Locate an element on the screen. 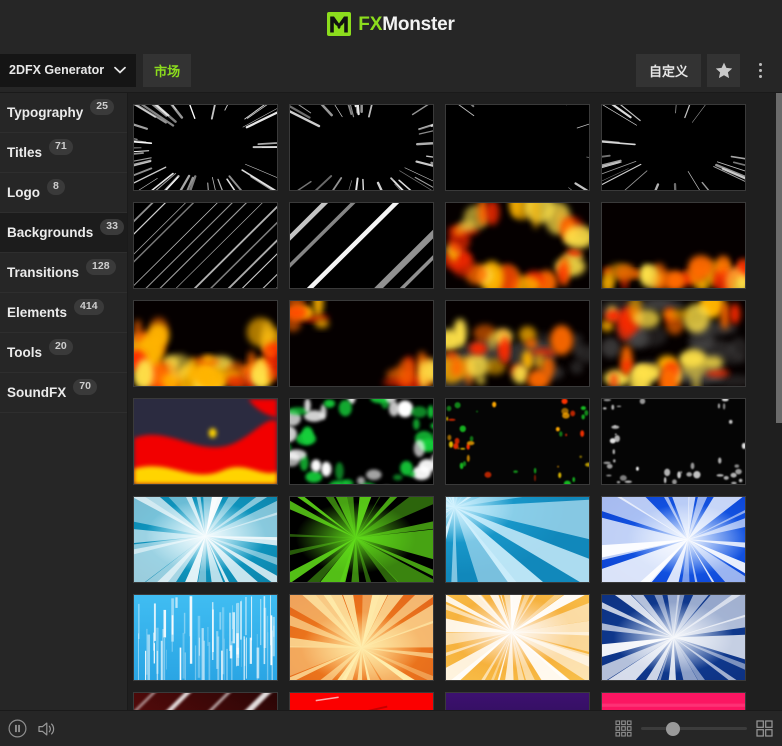  generator-dropdown: 2DFX Generator is located at coordinates (68, 70).